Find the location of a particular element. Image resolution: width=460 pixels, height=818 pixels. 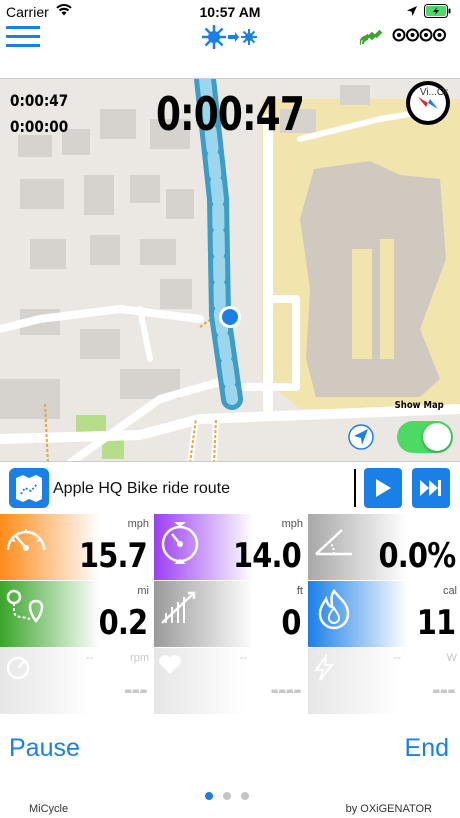

heart-rate-tile: -- ---- is located at coordinates (230, 681).